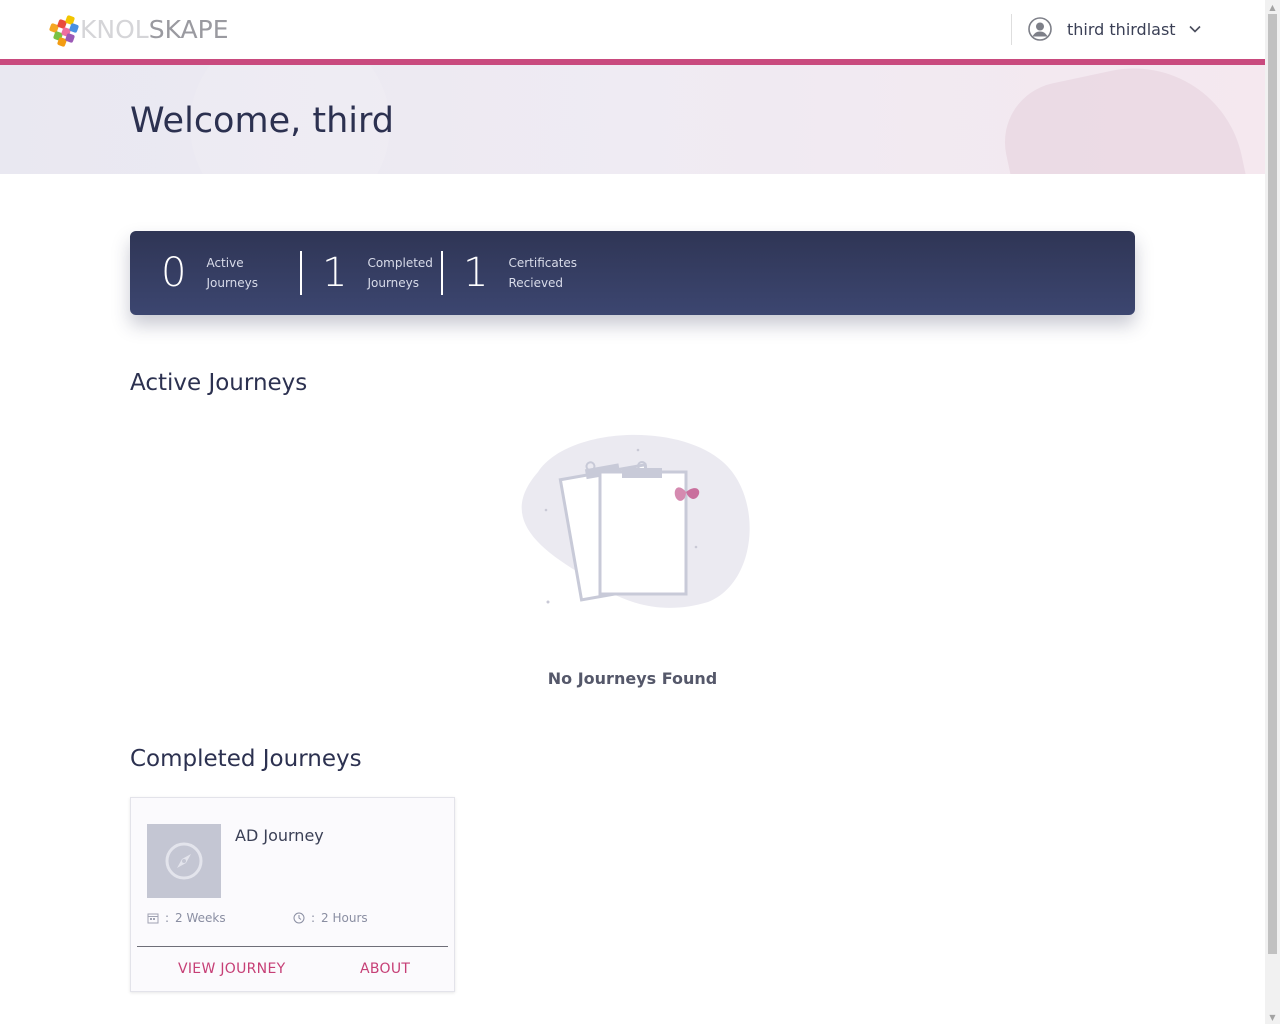  Describe the element at coordinates (632, 678) in the screenshot. I see `empty-state-message: No Journeys Found` at that location.